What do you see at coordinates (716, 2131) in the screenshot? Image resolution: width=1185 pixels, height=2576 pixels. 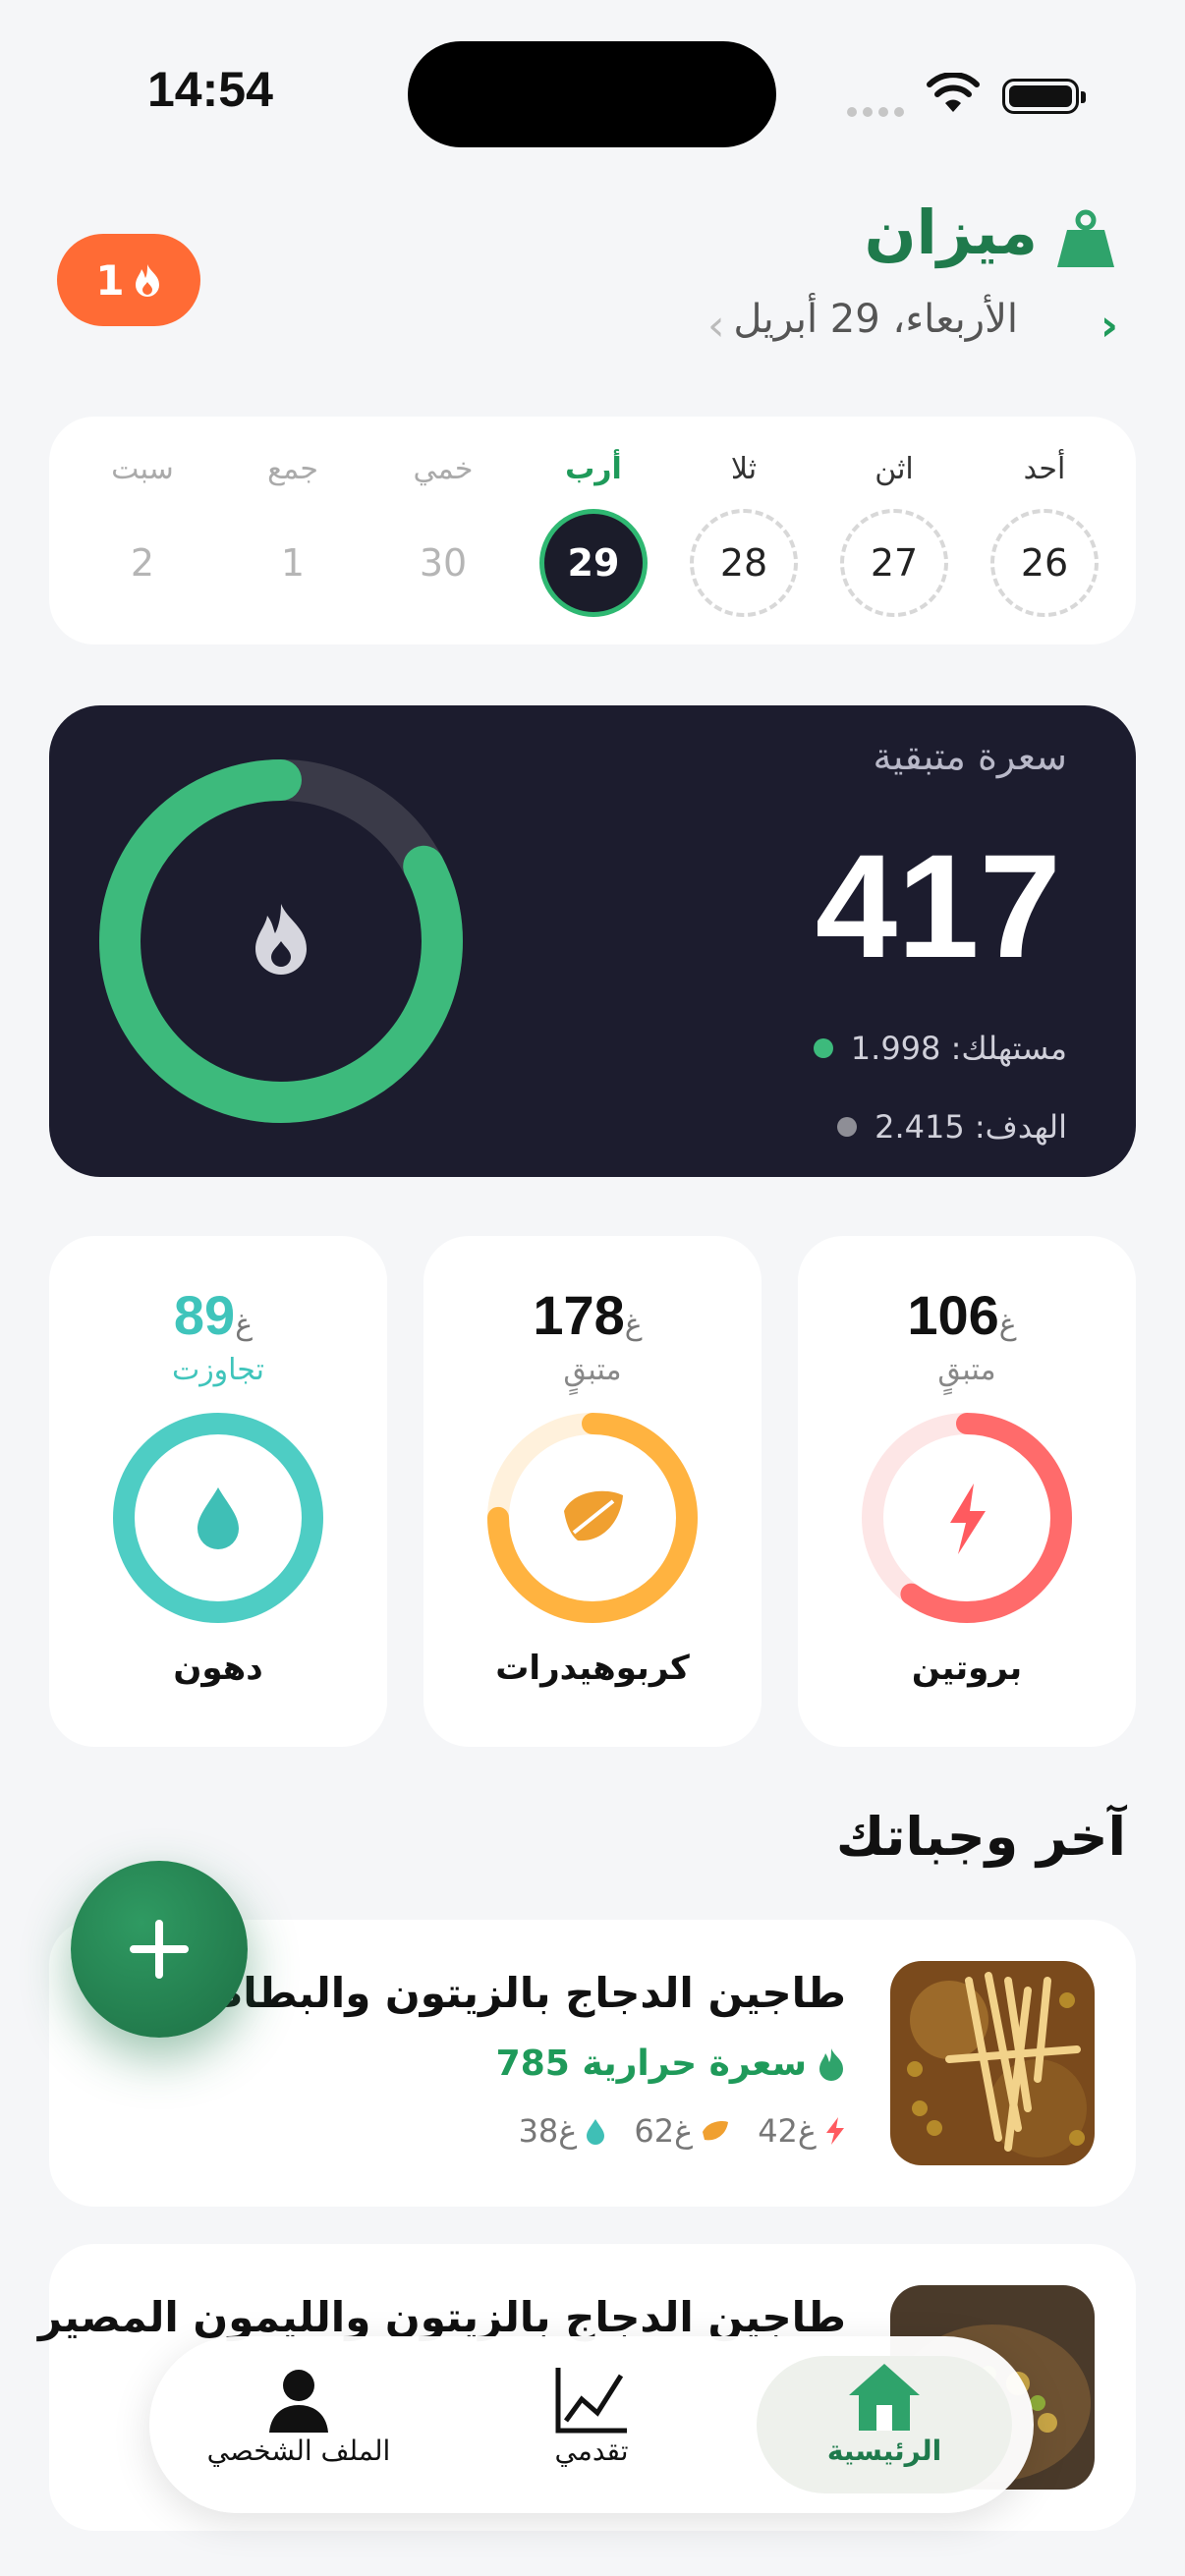 I see `leaf-icon` at bounding box center [716, 2131].